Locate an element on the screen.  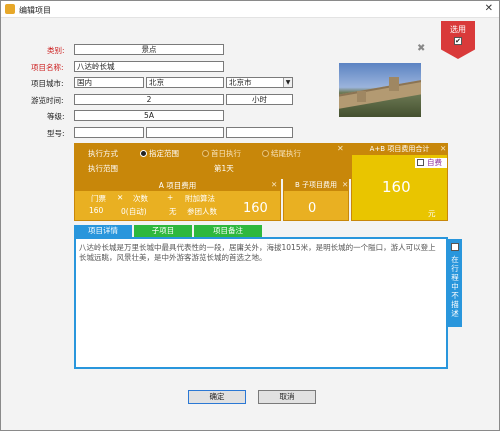
radio-first-day: 首日执行 is located at coordinates (221, 153).